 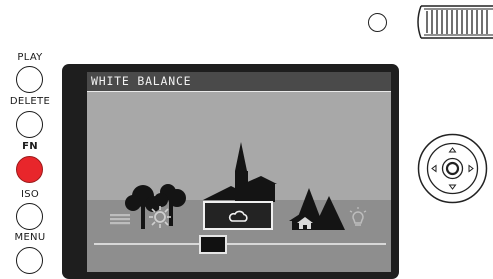 What do you see at coordinates (238, 215) in the screenshot?
I see `cloudy-icon` at bounding box center [238, 215].